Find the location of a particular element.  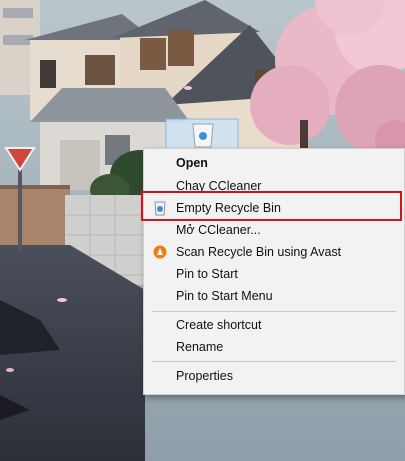

menu-item-label: Scan Recycle Bin using Avast is located at coordinates (259, 252).